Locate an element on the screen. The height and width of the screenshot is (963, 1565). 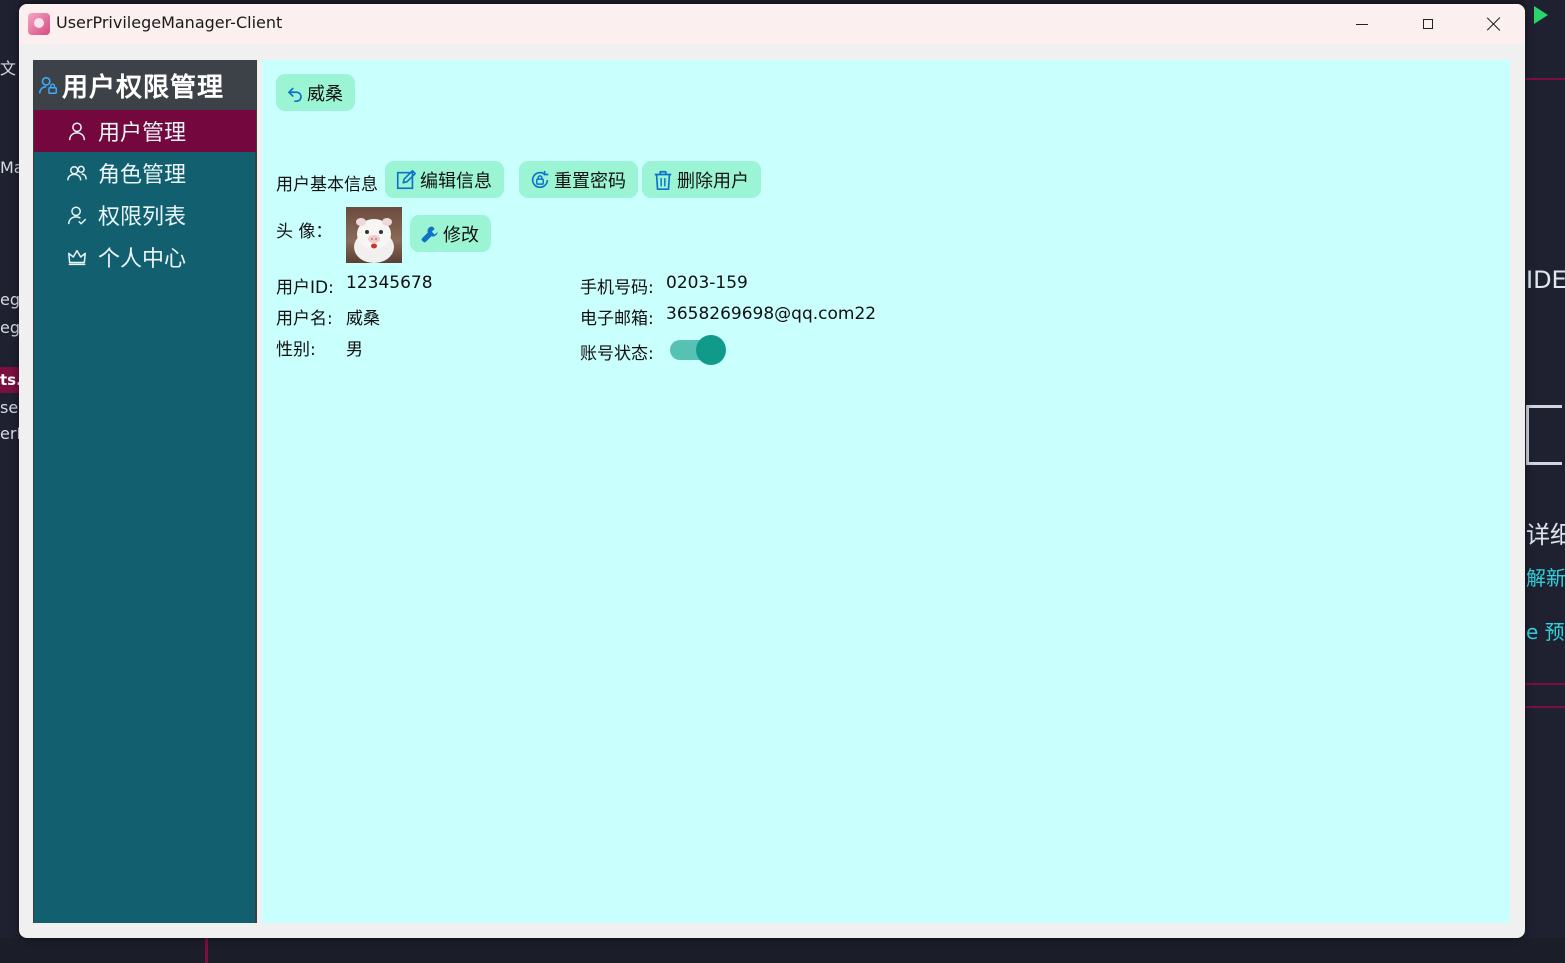
wrench-icon is located at coordinates (429, 234).